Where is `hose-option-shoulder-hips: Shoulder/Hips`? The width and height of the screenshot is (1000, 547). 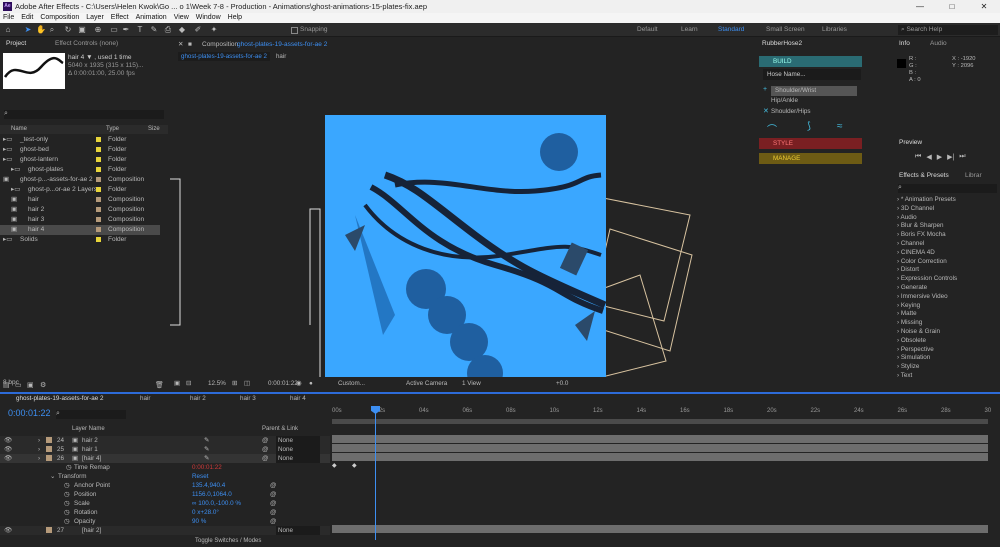 hose-option-shoulder-hips: Shoulder/Hips is located at coordinates (791, 111).